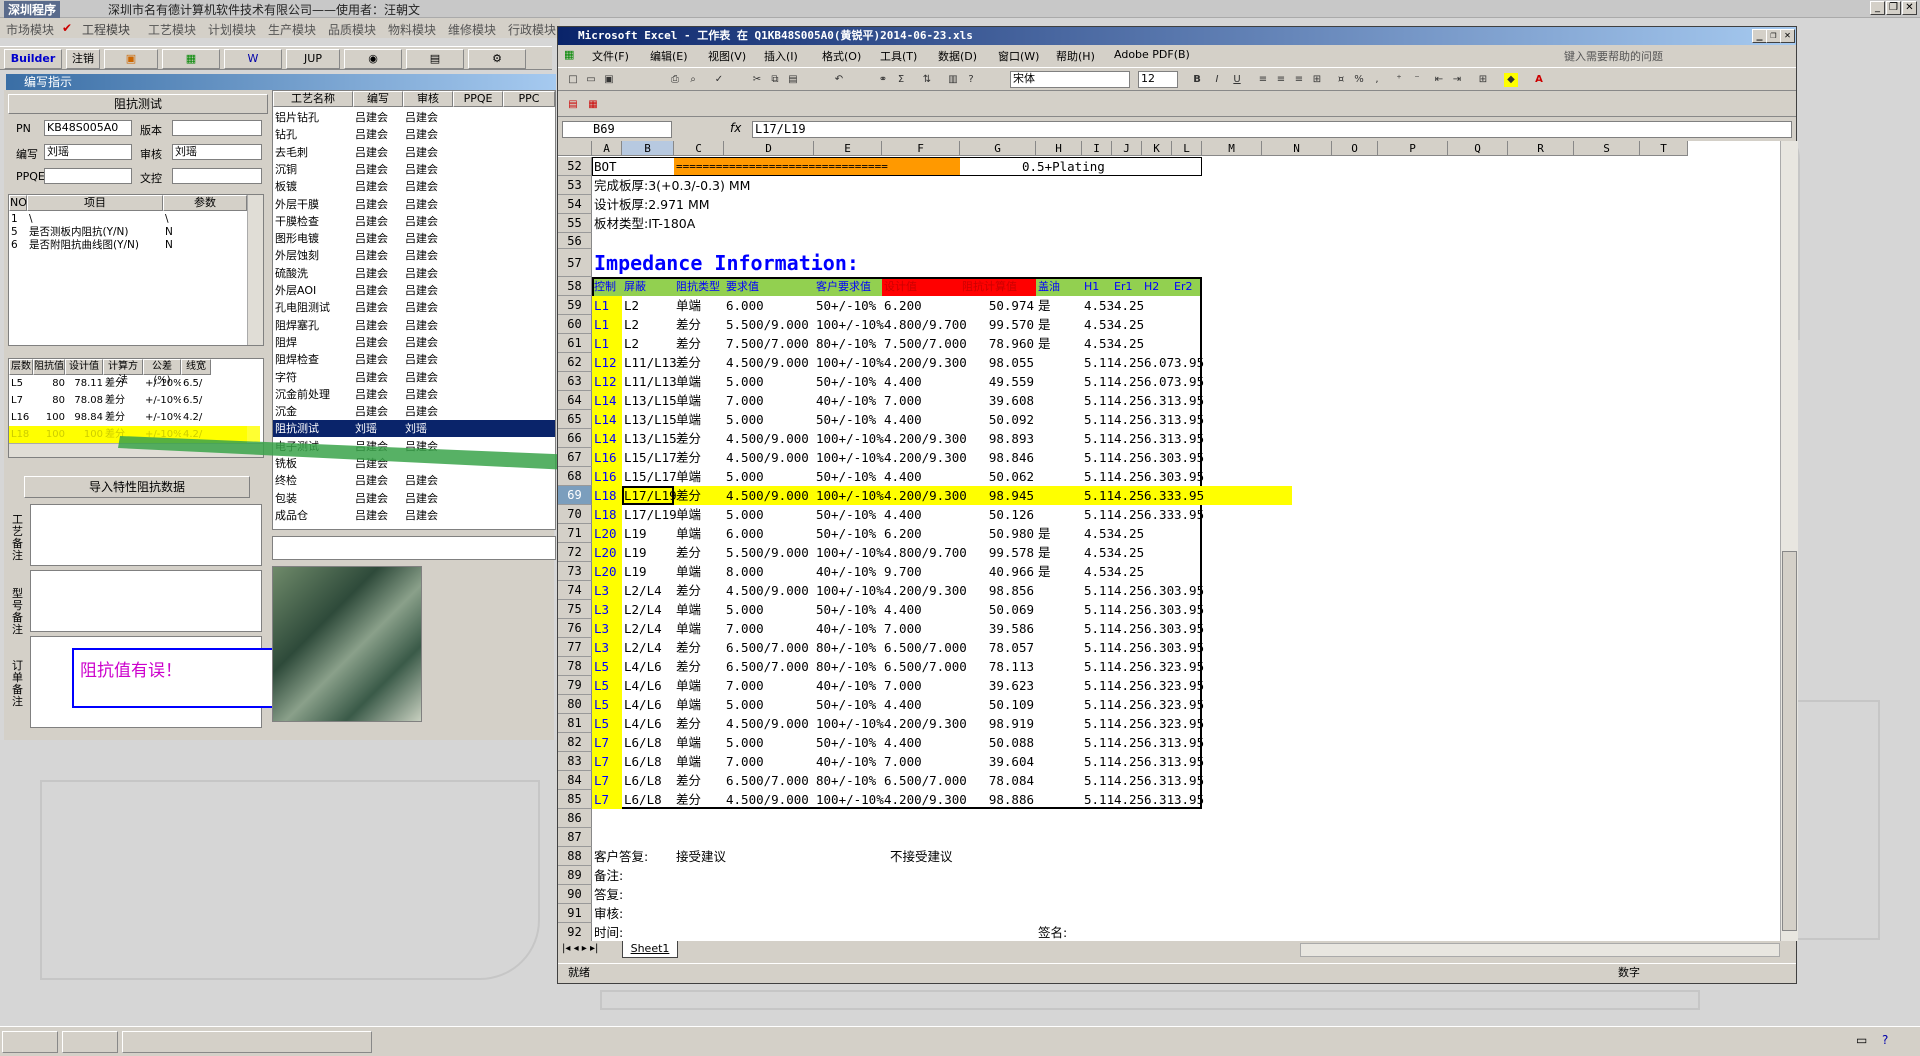  Describe the element at coordinates (414, 325) in the screenshot. I see `process-row: 阻焊塞孔 吕建会 吕建会` at that location.